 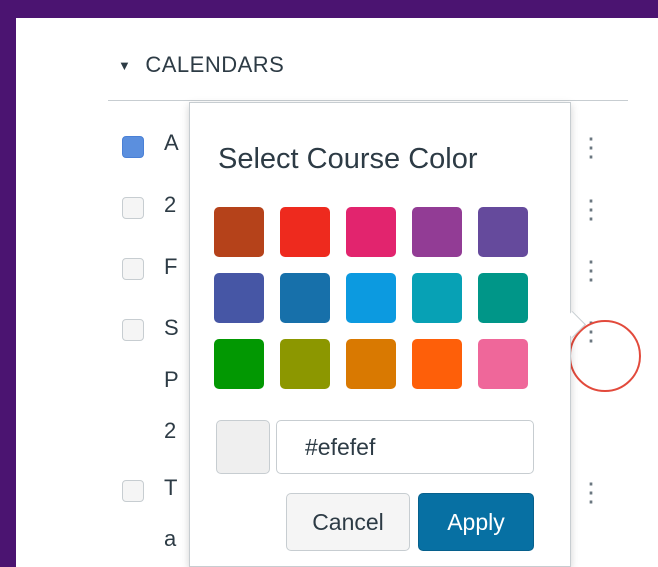 I want to click on cancel-button: Cancel, so click(x=348, y=522).